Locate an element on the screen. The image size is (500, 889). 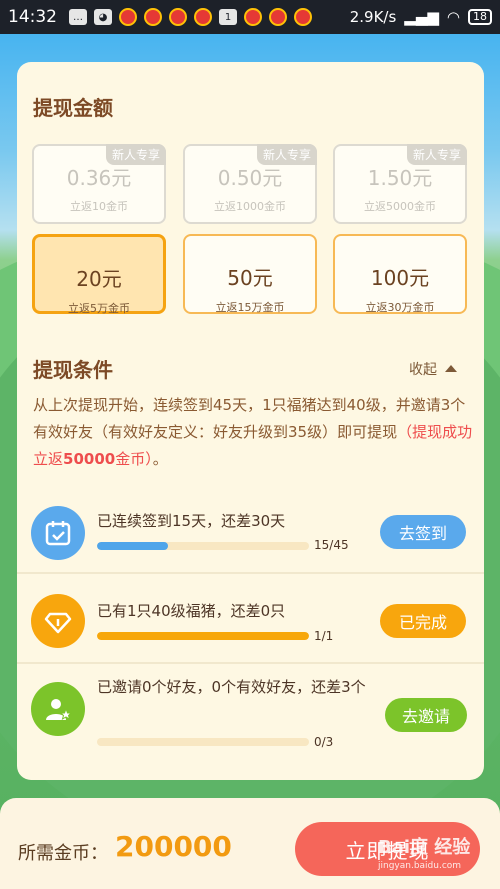
signal-icon: ▂▄▆ is located at coordinates (421, 17).